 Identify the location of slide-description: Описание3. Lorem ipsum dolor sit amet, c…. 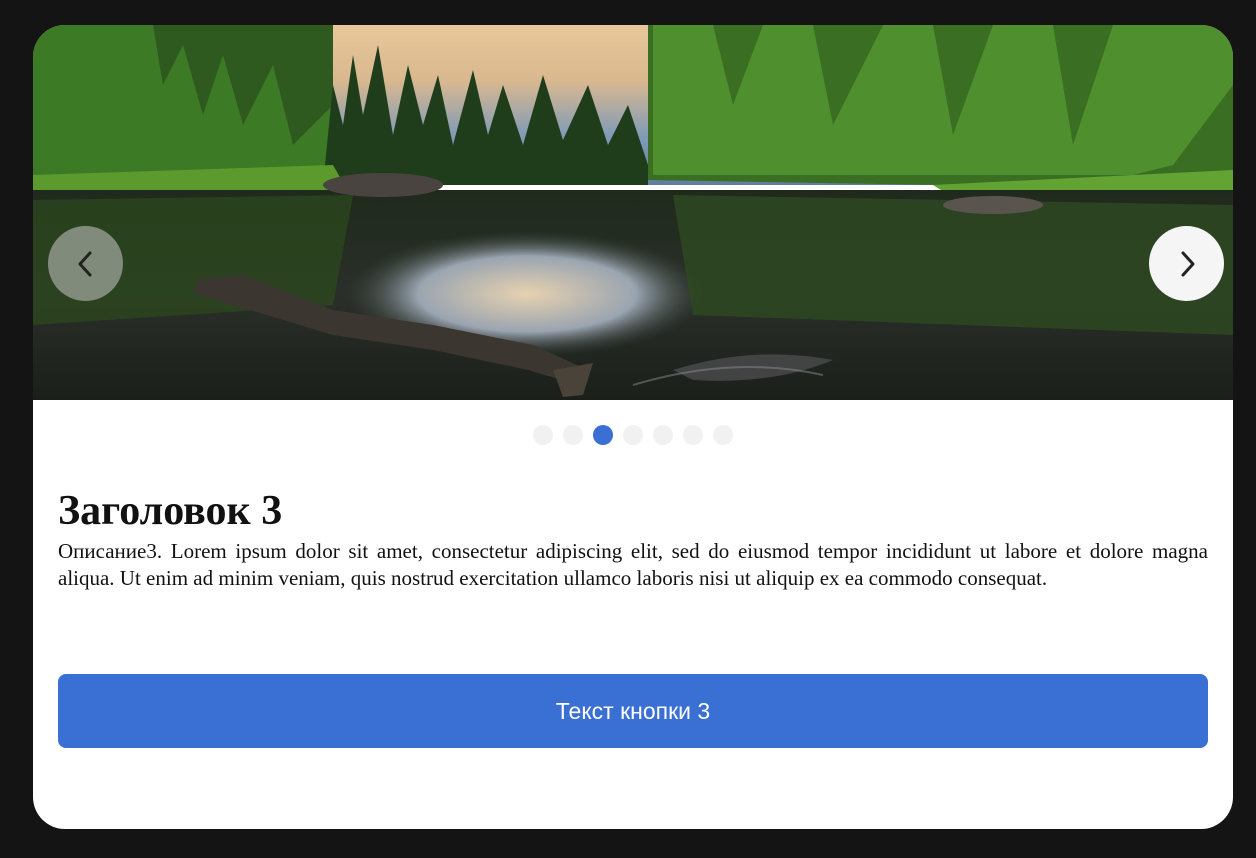
(633, 564).